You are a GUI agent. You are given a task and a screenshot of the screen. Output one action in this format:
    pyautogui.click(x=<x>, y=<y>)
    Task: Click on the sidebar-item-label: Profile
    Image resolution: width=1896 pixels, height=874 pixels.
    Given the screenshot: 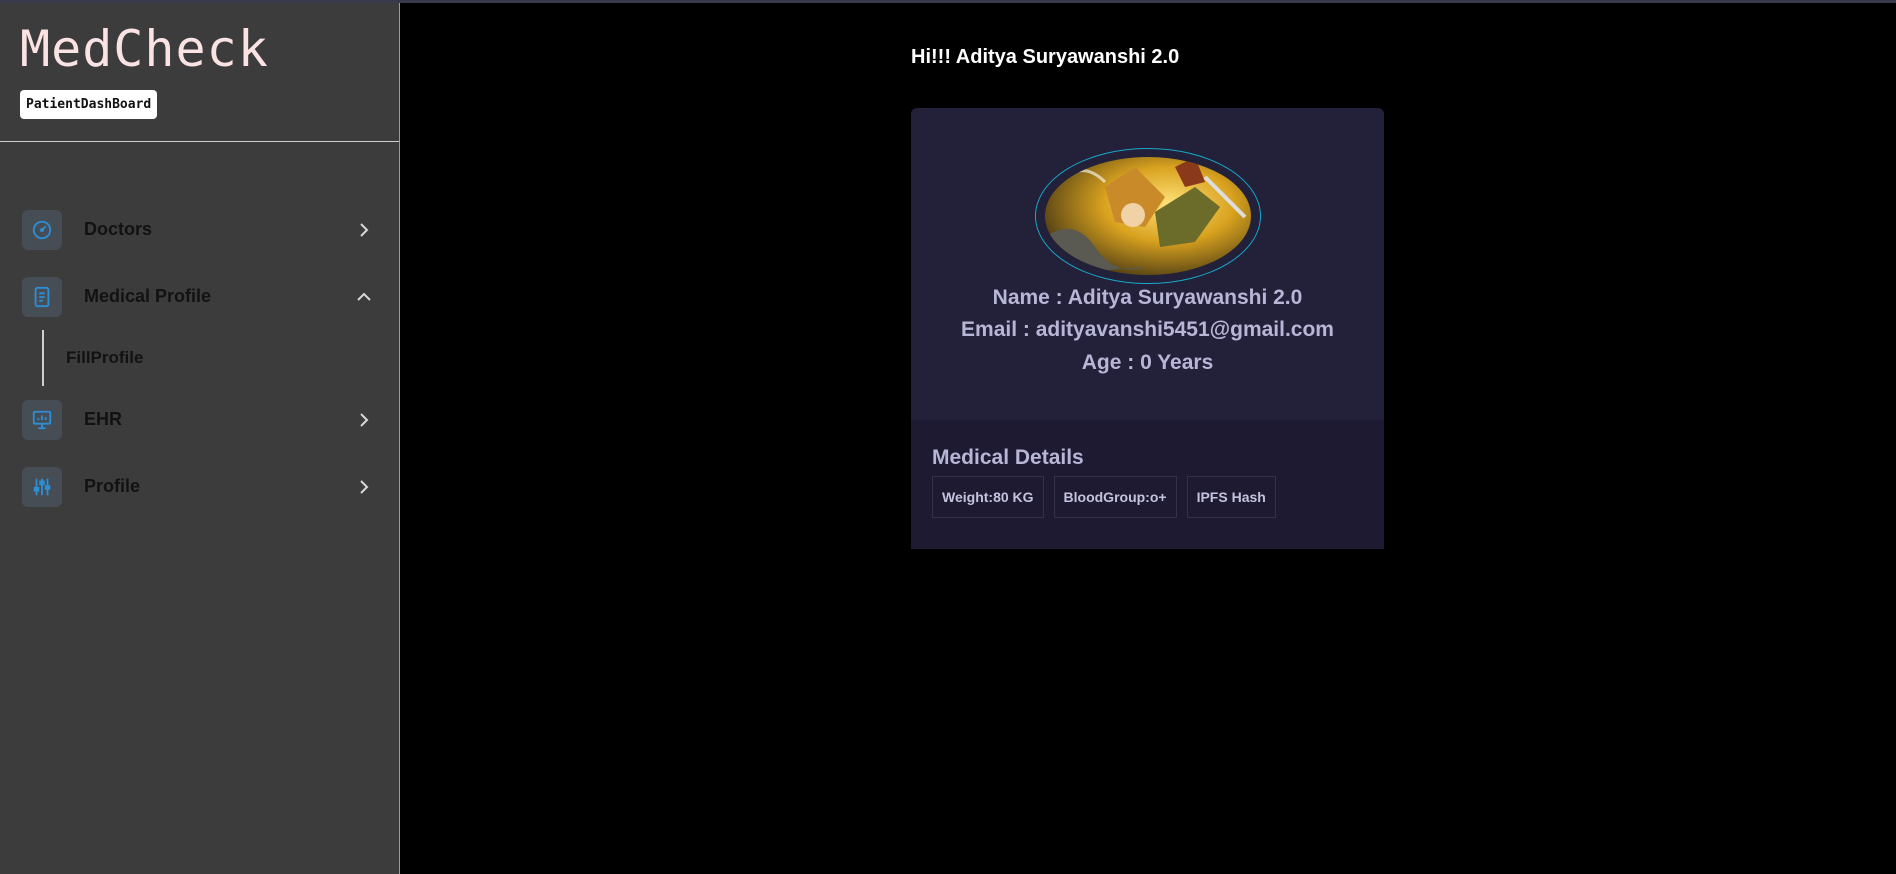 What is the action you would take?
    pyautogui.click(x=112, y=486)
    